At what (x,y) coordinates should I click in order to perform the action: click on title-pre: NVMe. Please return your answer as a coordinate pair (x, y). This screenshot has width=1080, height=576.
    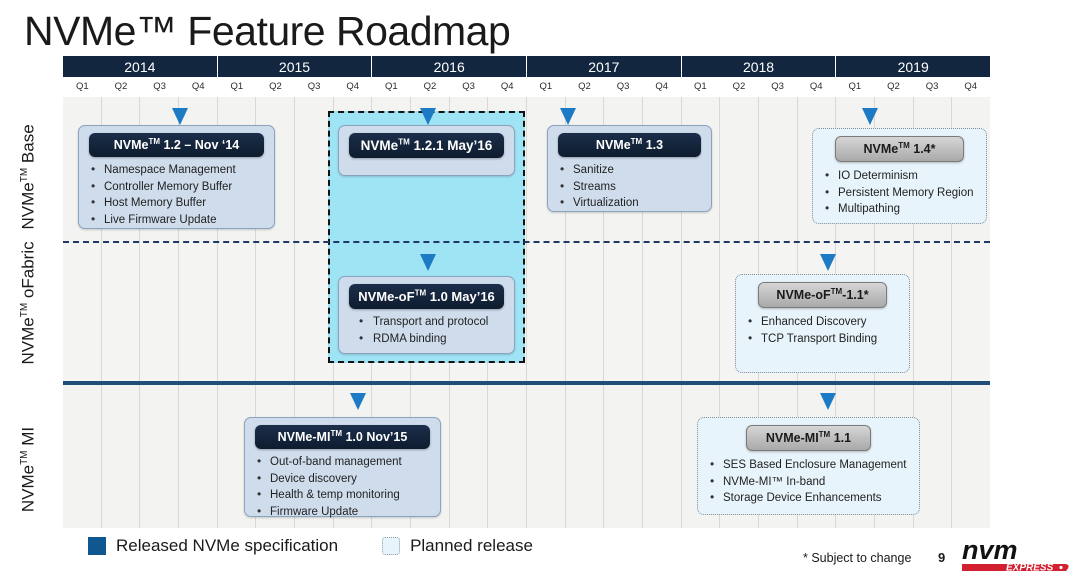
    Looking at the image, I should click on (131, 145).